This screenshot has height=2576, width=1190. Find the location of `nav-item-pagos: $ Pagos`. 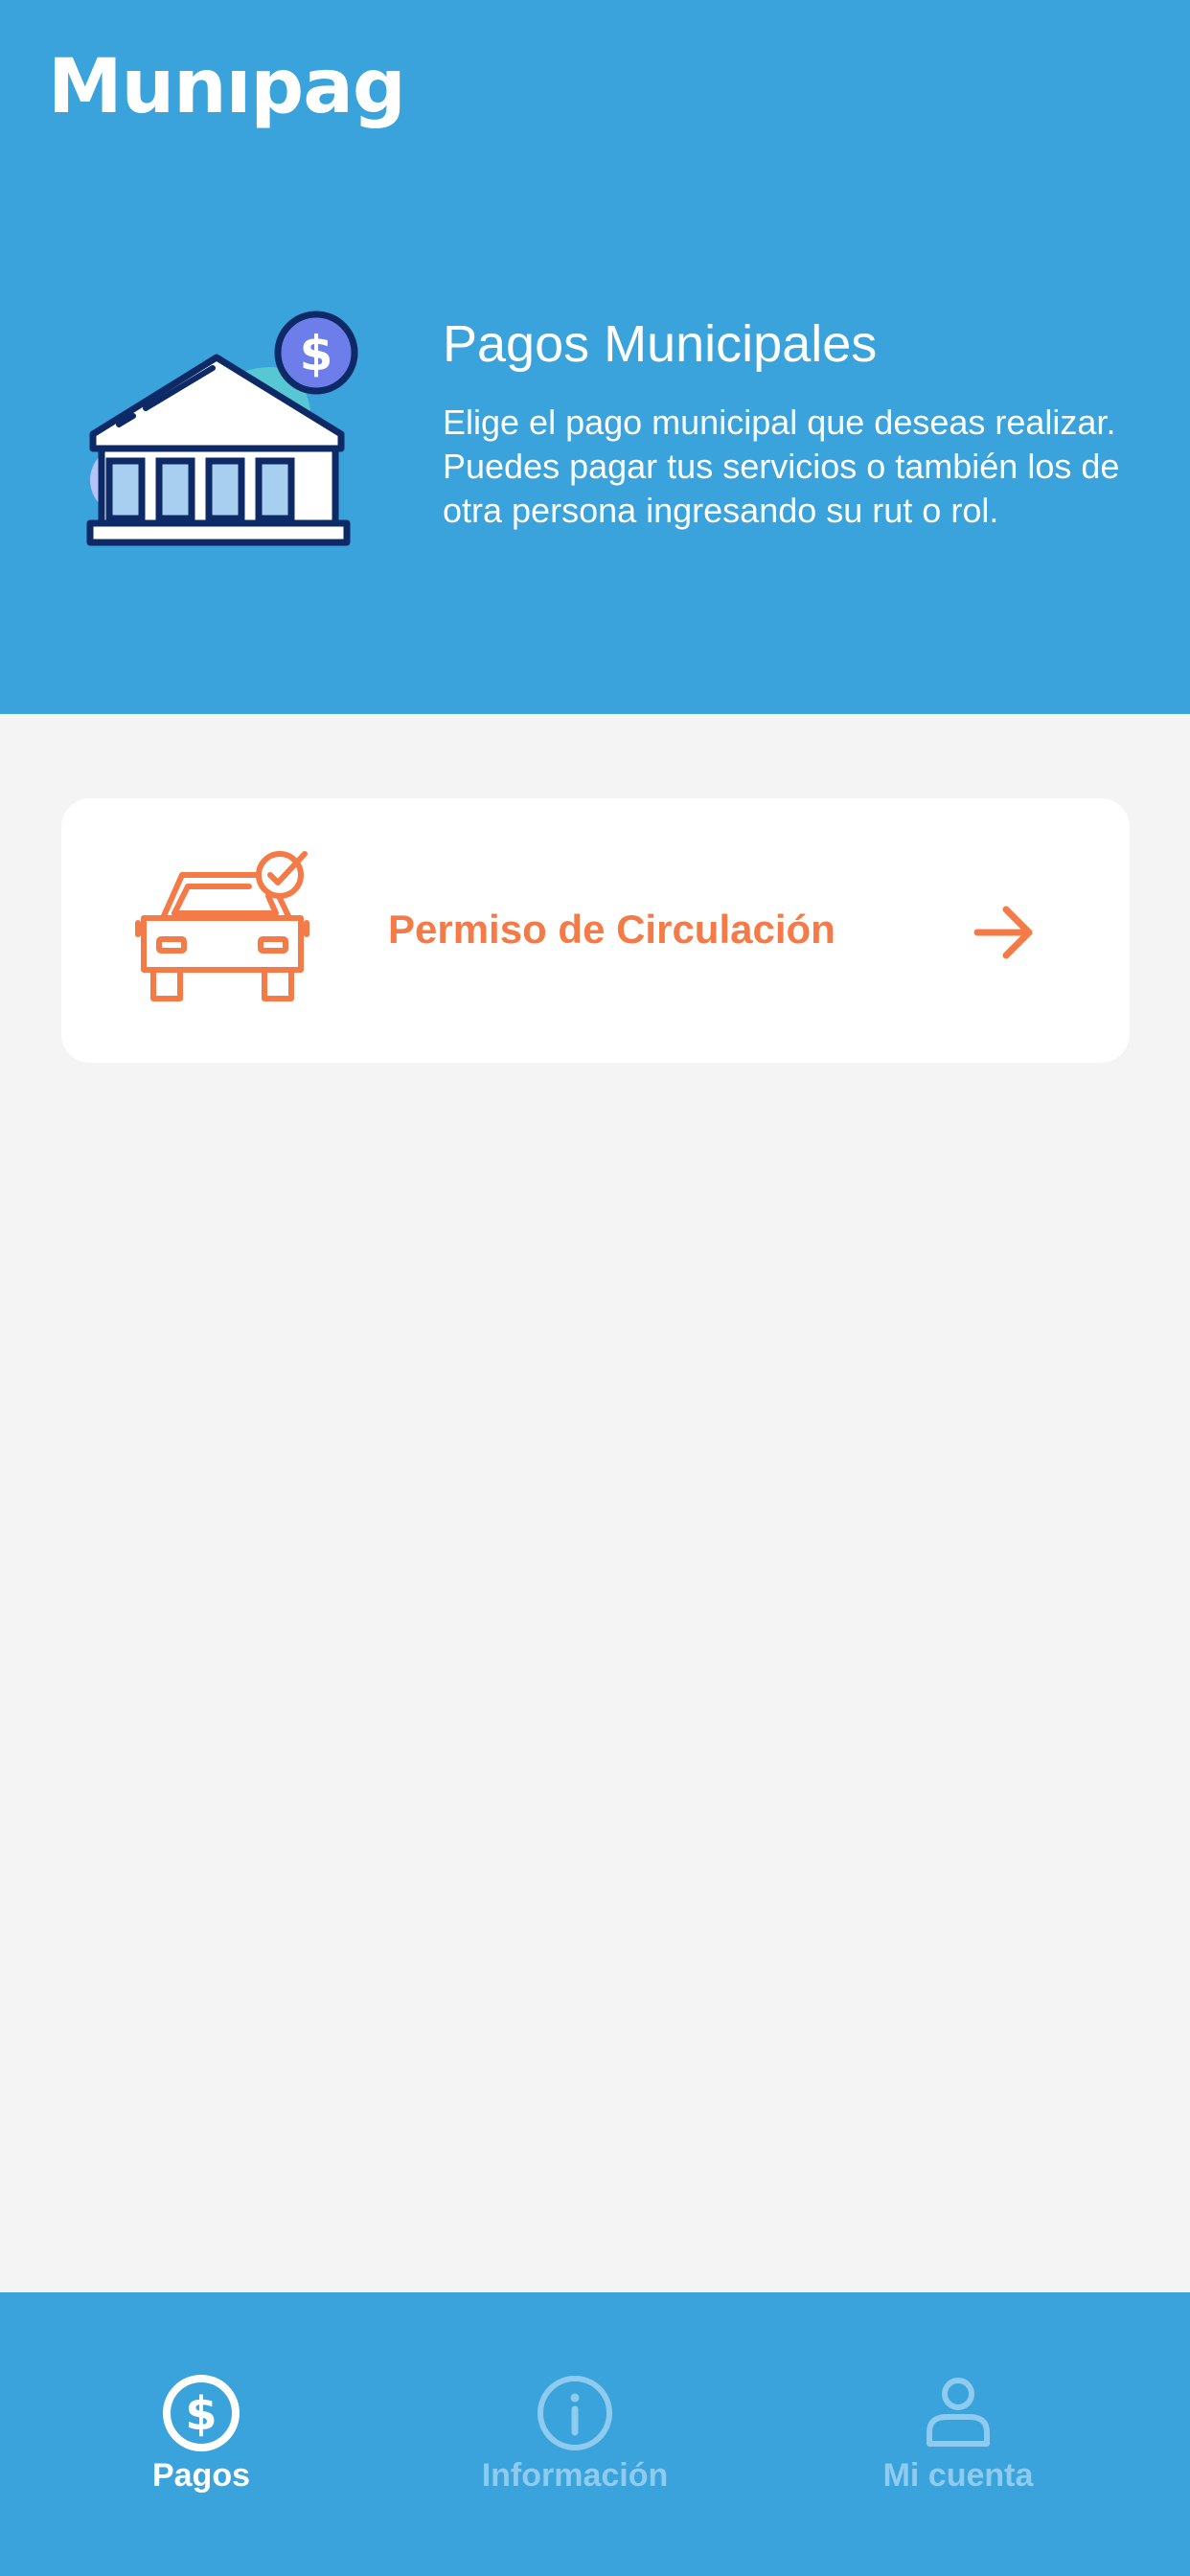

nav-item-pagos: $ Pagos is located at coordinates (201, 2434).